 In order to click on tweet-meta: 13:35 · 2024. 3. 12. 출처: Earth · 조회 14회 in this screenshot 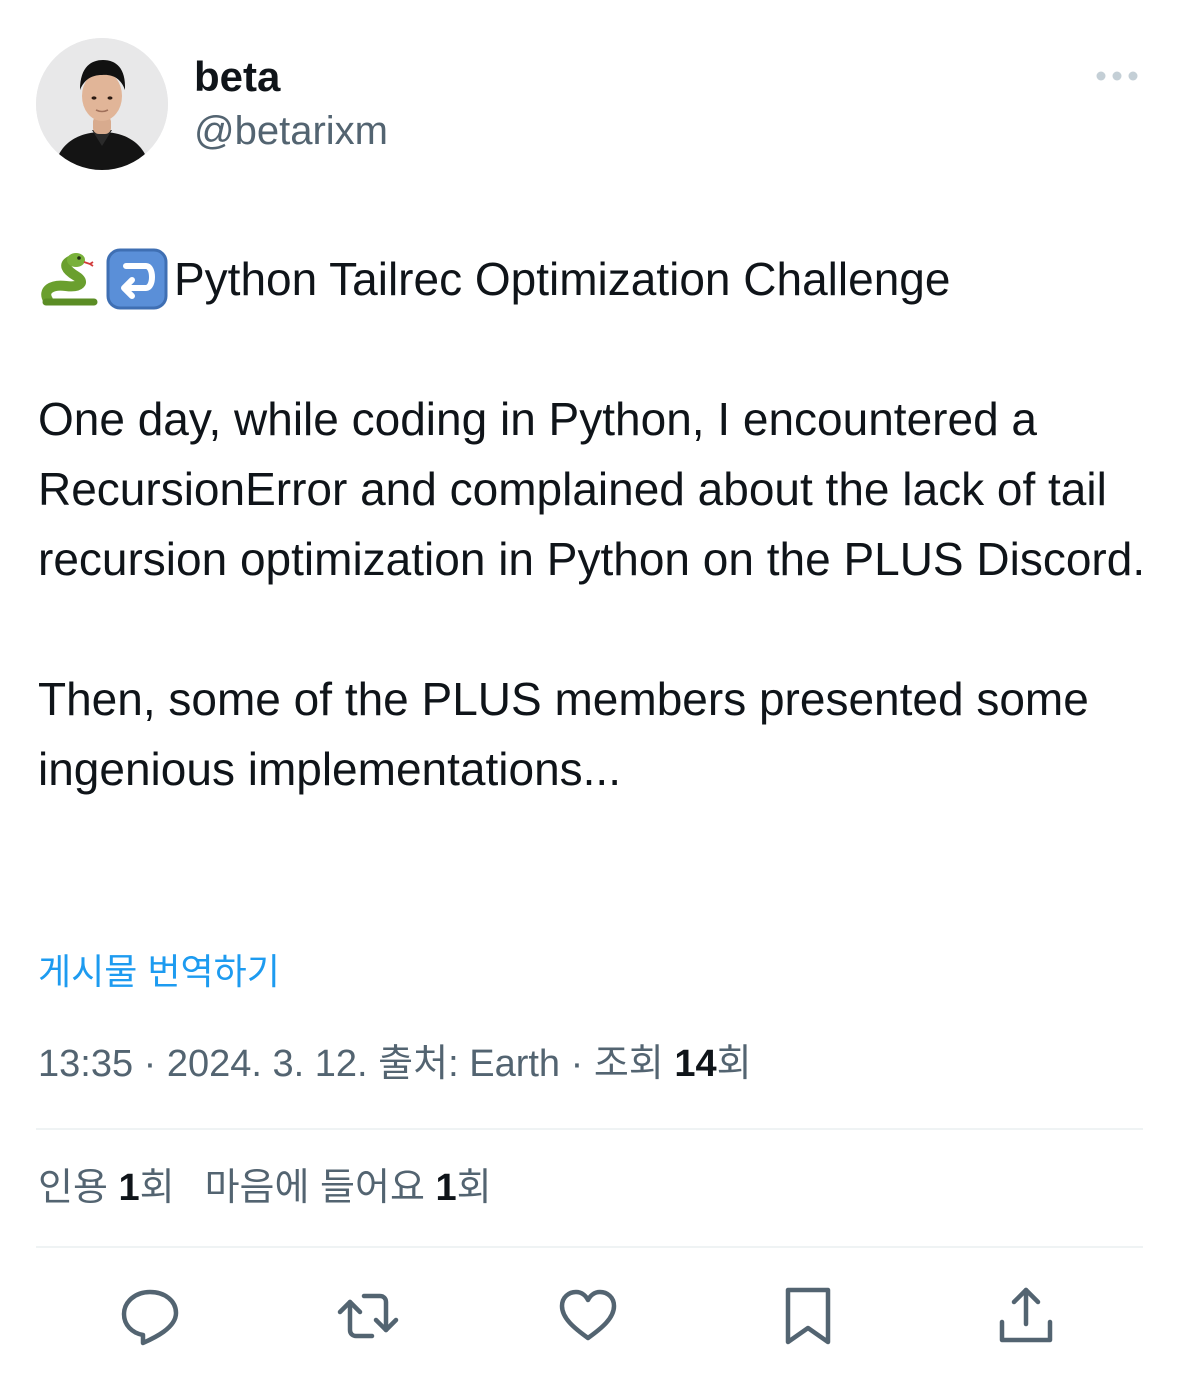, I will do `click(395, 1064)`.